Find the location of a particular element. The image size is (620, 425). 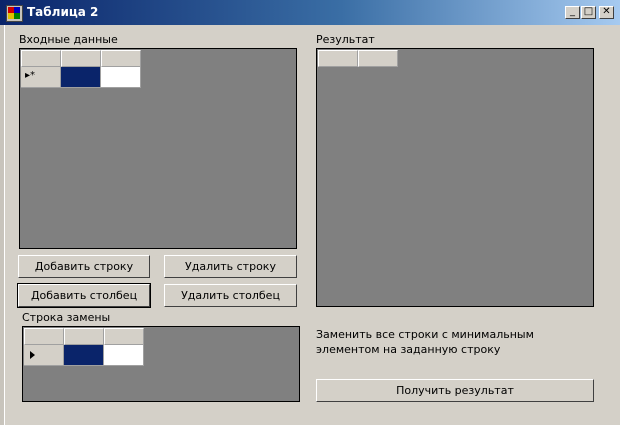

minimize-button: _ is located at coordinates (572, 12).